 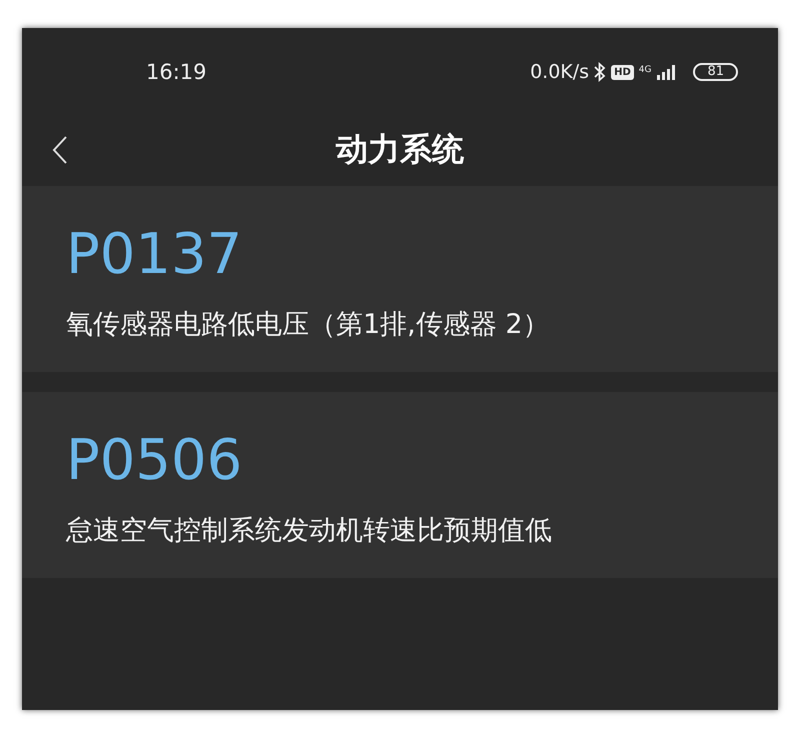 What do you see at coordinates (154, 255) in the screenshot?
I see `fault-code: P0137` at bounding box center [154, 255].